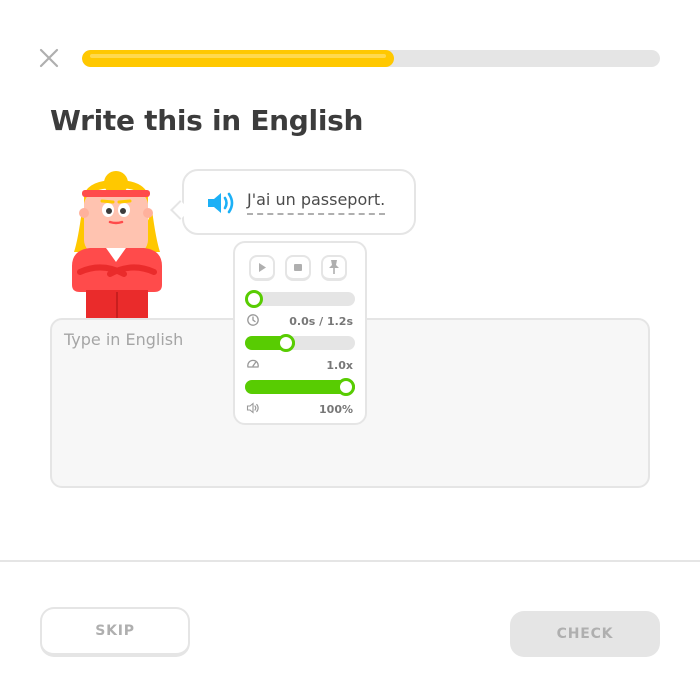 This screenshot has width=700, height=700. I want to click on pin-icon, so click(334, 267).